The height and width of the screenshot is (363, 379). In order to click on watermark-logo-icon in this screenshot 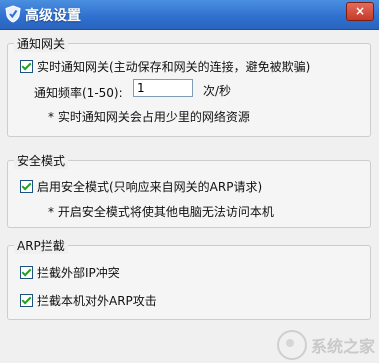, I will do `click(291, 345)`.